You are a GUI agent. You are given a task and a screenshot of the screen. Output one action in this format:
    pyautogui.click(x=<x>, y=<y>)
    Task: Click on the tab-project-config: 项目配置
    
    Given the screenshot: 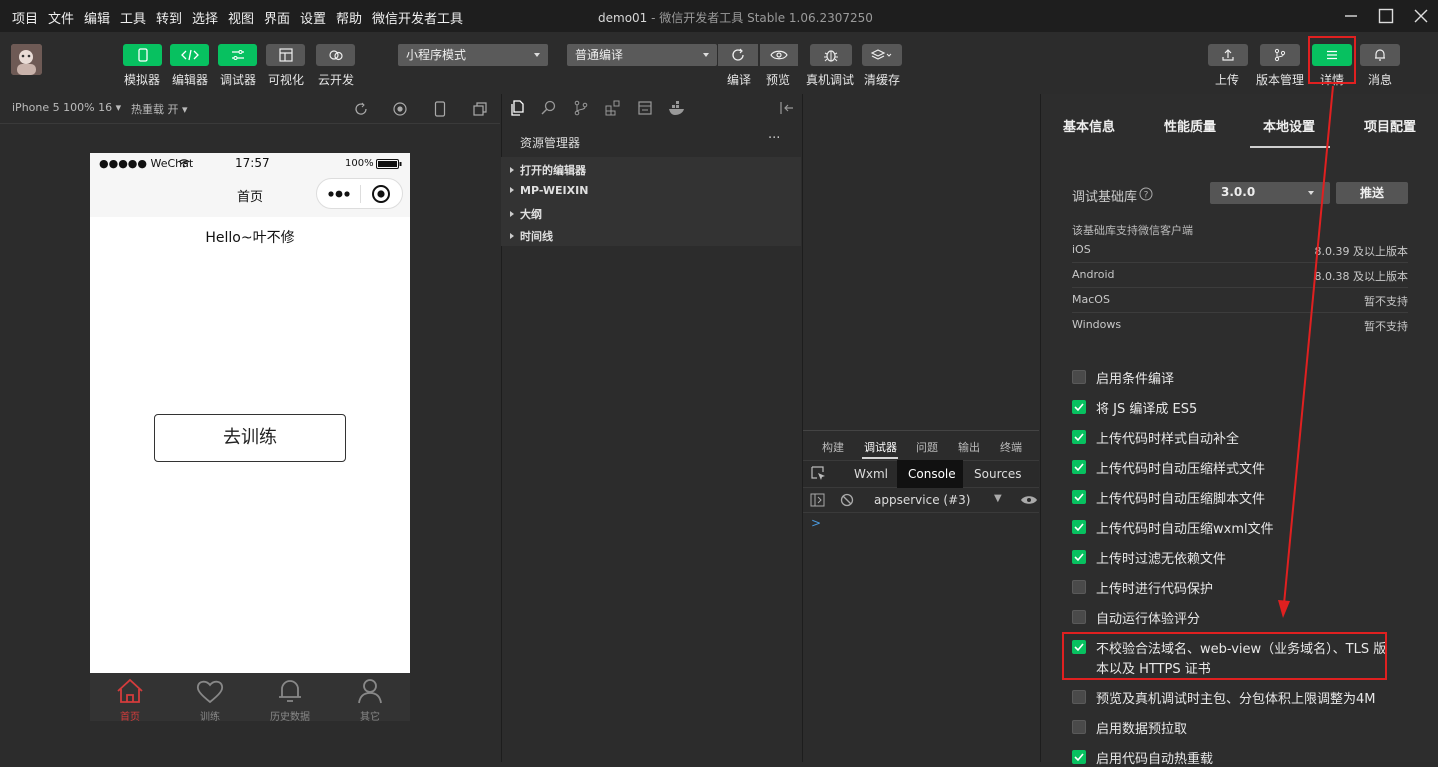 What is the action you would take?
    pyautogui.click(x=1390, y=125)
    